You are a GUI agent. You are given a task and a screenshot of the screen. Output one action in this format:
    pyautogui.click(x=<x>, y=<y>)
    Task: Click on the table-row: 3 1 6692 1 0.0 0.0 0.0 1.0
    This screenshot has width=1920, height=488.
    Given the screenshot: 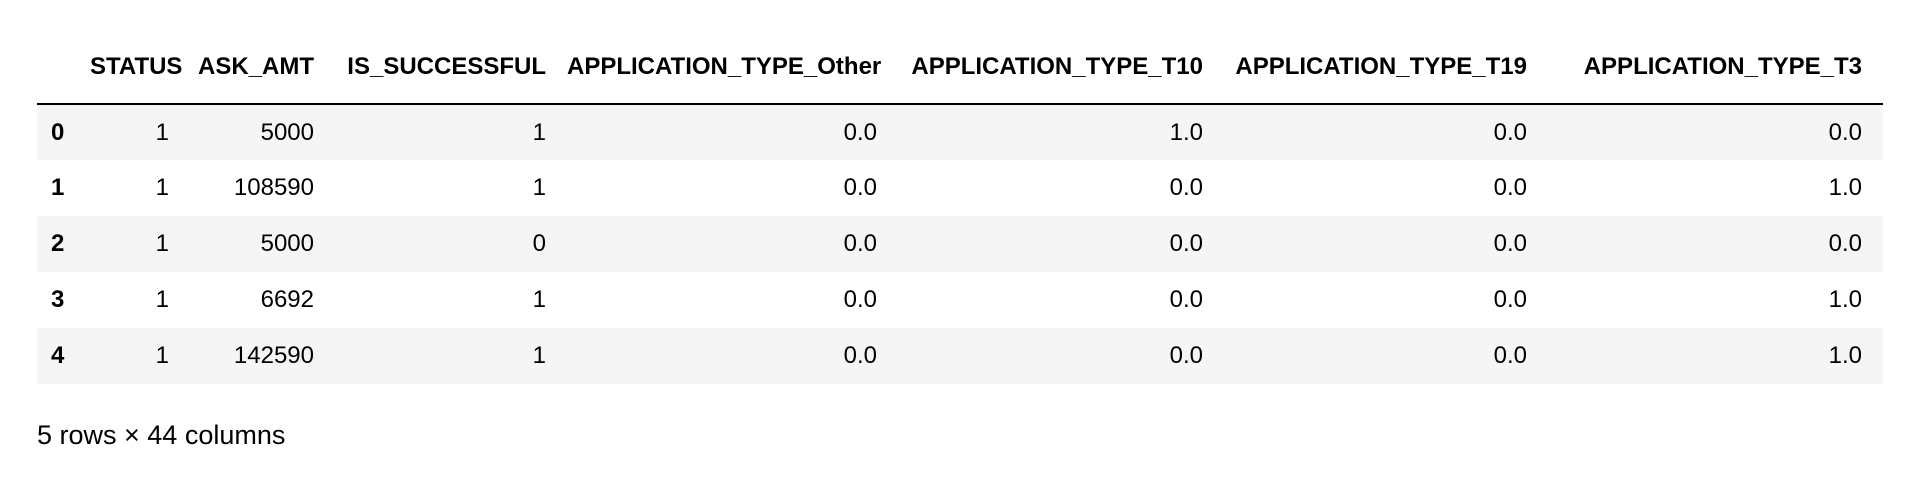 What is the action you would take?
    pyautogui.click(x=960, y=300)
    